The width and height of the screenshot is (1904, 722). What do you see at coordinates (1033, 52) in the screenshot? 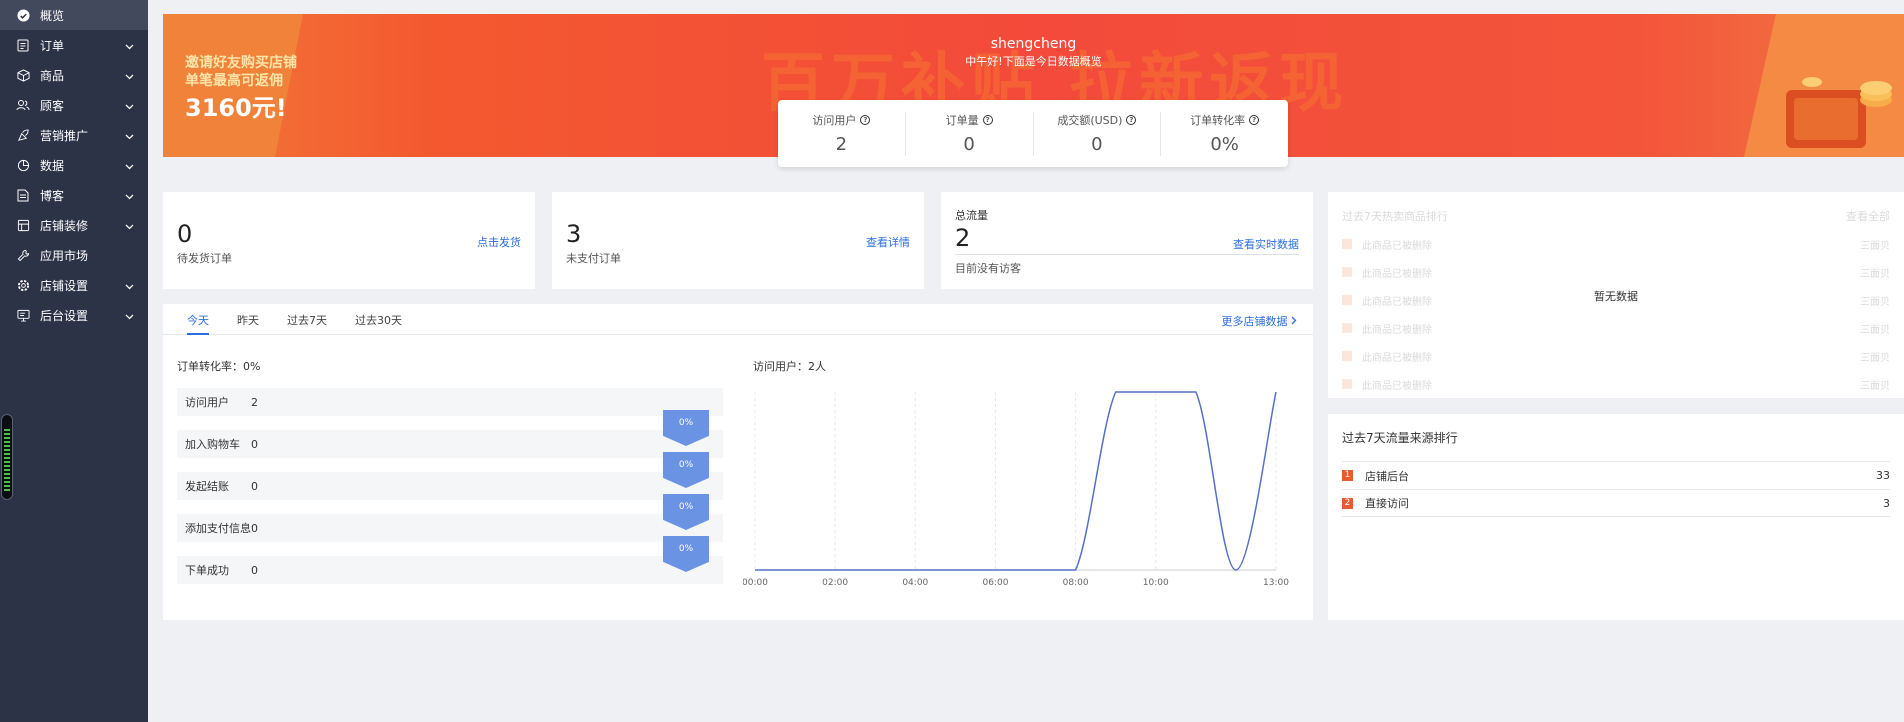
I see `greeting: shengcheng 中午好!下面是今日数据概览` at bounding box center [1033, 52].